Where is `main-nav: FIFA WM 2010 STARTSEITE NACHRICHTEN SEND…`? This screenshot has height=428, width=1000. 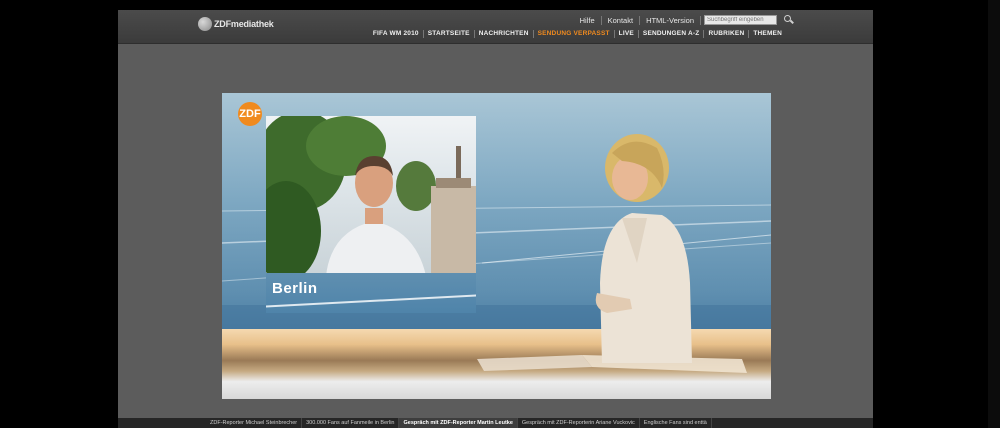
main-nav: FIFA WM 2010 STARTSEITE NACHRICHTEN SEND… is located at coordinates (577, 34).